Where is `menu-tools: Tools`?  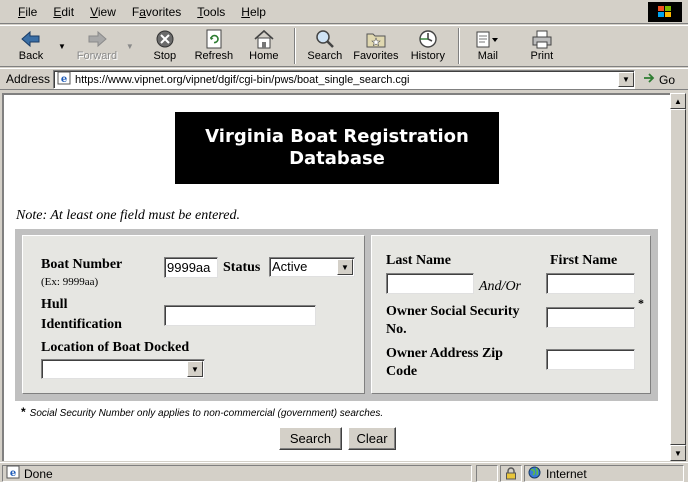 menu-tools: Tools is located at coordinates (211, 12).